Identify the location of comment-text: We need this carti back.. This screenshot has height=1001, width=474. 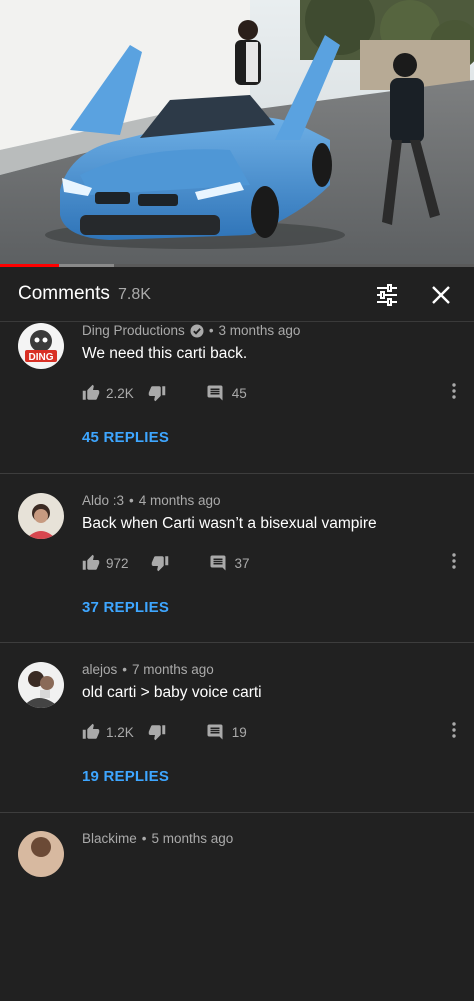
(165, 353).